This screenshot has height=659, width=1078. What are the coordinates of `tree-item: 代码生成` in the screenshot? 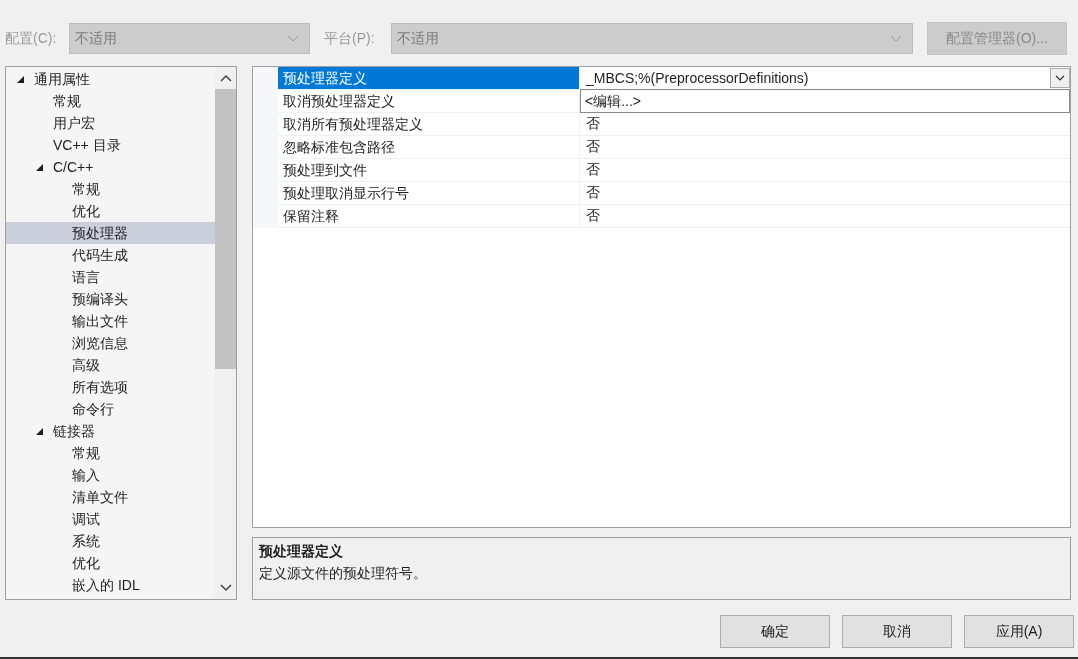 It's located at (102, 255).